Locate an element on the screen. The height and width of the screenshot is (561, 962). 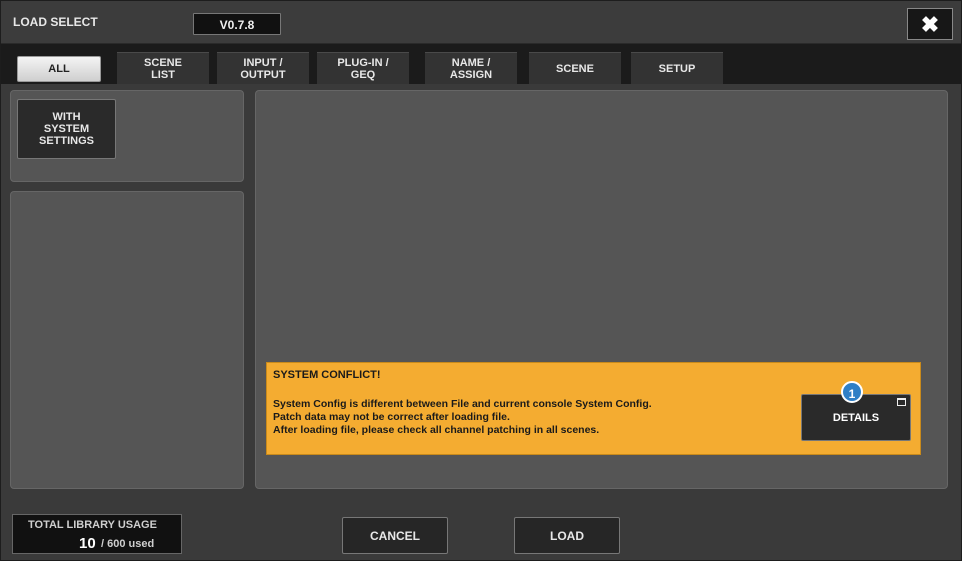
library-usage-box: TOTAL LIBRARY USAGE 10 / 600 used is located at coordinates (97, 534).